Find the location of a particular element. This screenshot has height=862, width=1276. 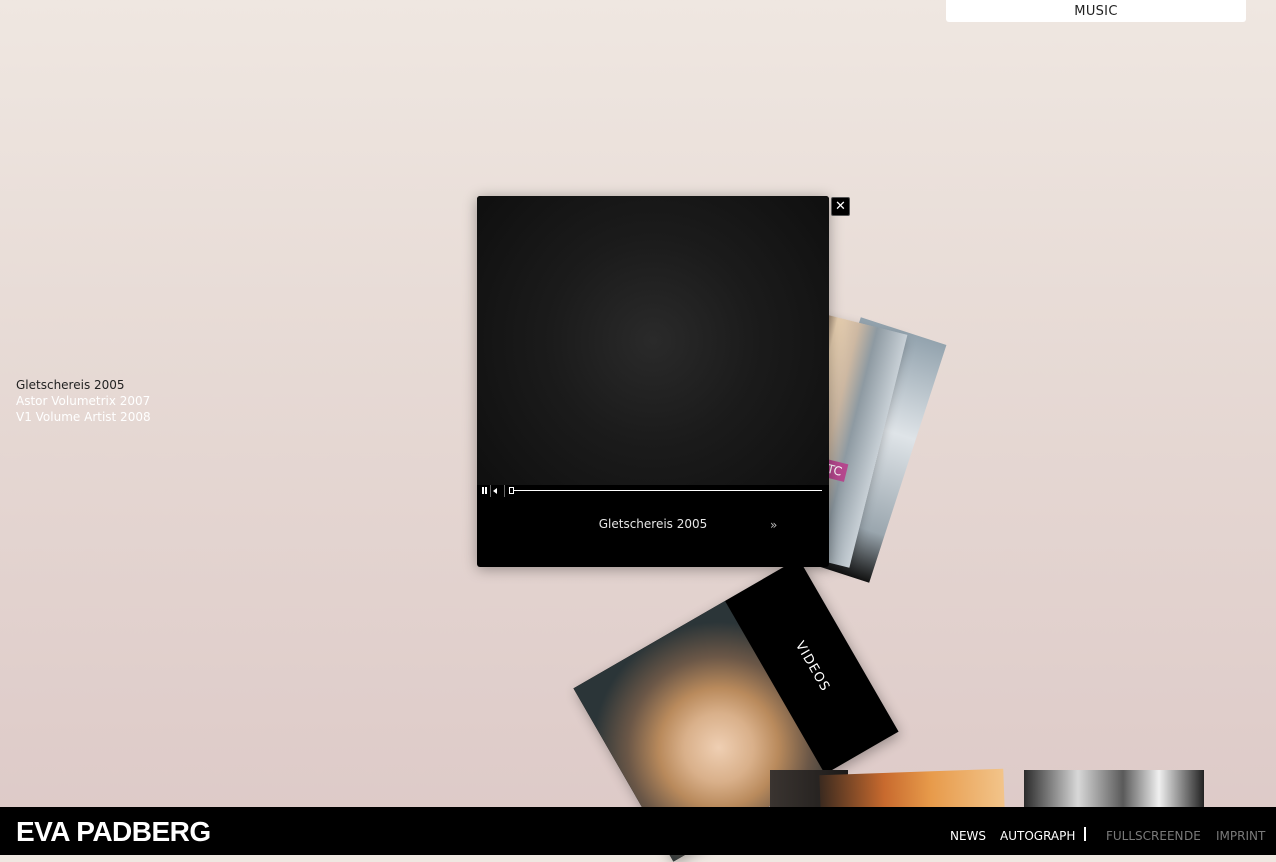

video-list-item-v1: V1 Volume Artist 2008 is located at coordinates (83, 417).